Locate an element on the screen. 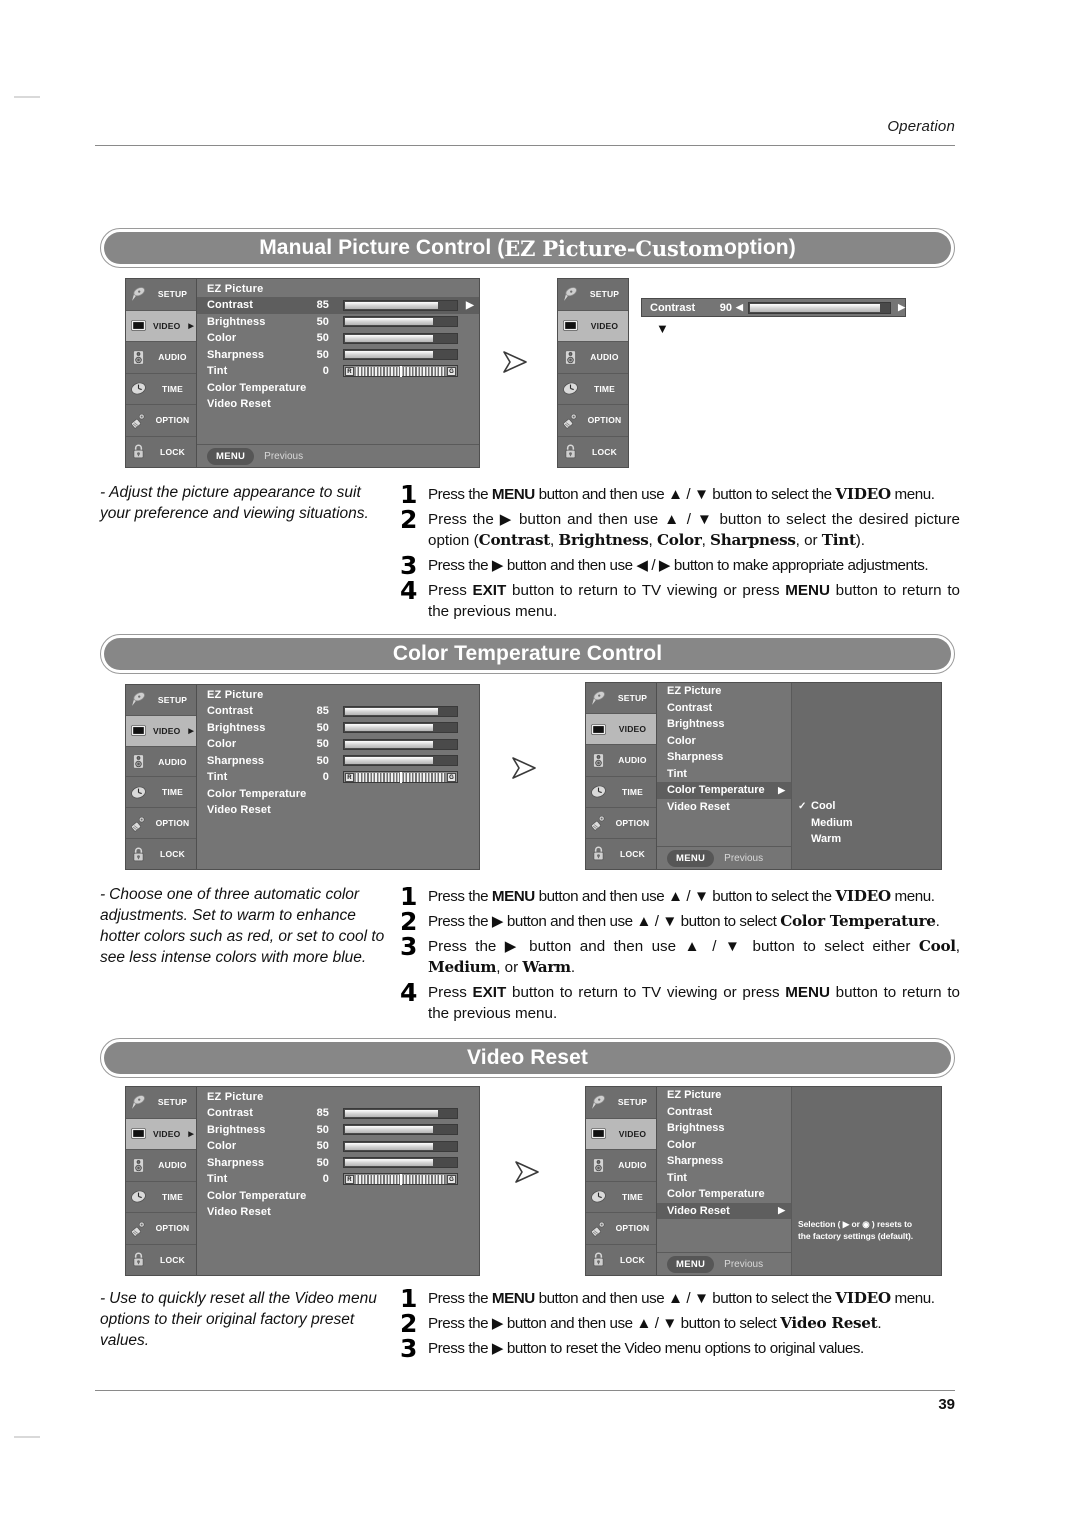 The height and width of the screenshot is (1528, 1080). submenu-option-cool: ✓ Cool is located at coordinates (866, 806).